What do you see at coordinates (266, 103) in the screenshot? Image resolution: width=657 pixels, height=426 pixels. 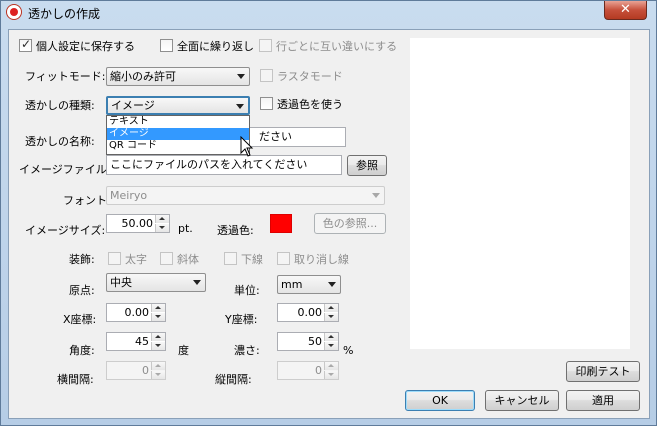 I see `use-transparent-checkbox` at bounding box center [266, 103].